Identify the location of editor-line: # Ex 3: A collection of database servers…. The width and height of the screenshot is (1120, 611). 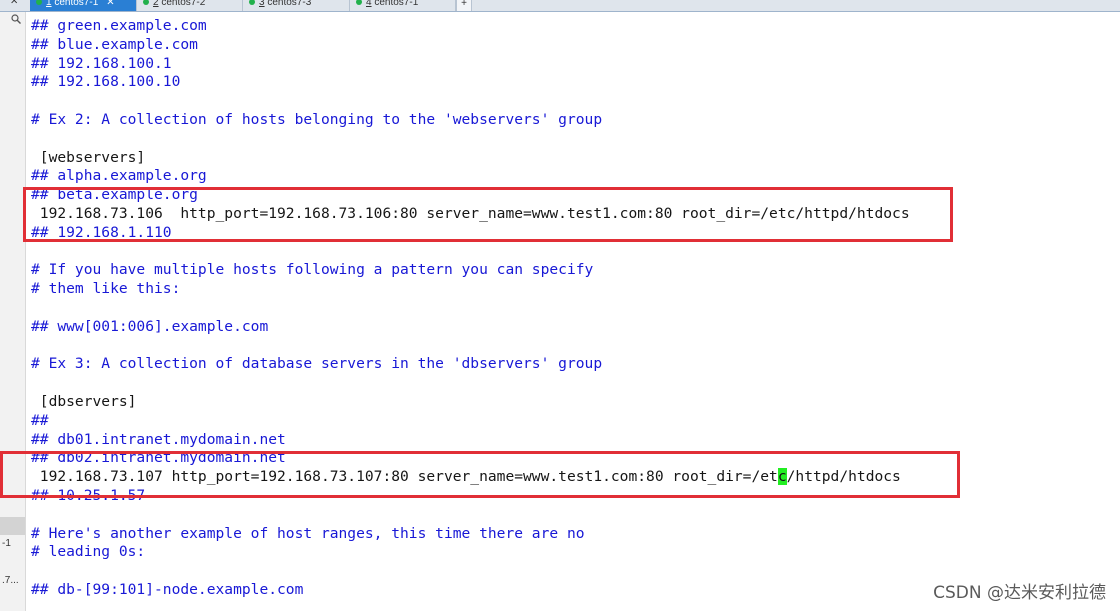
(317, 364).